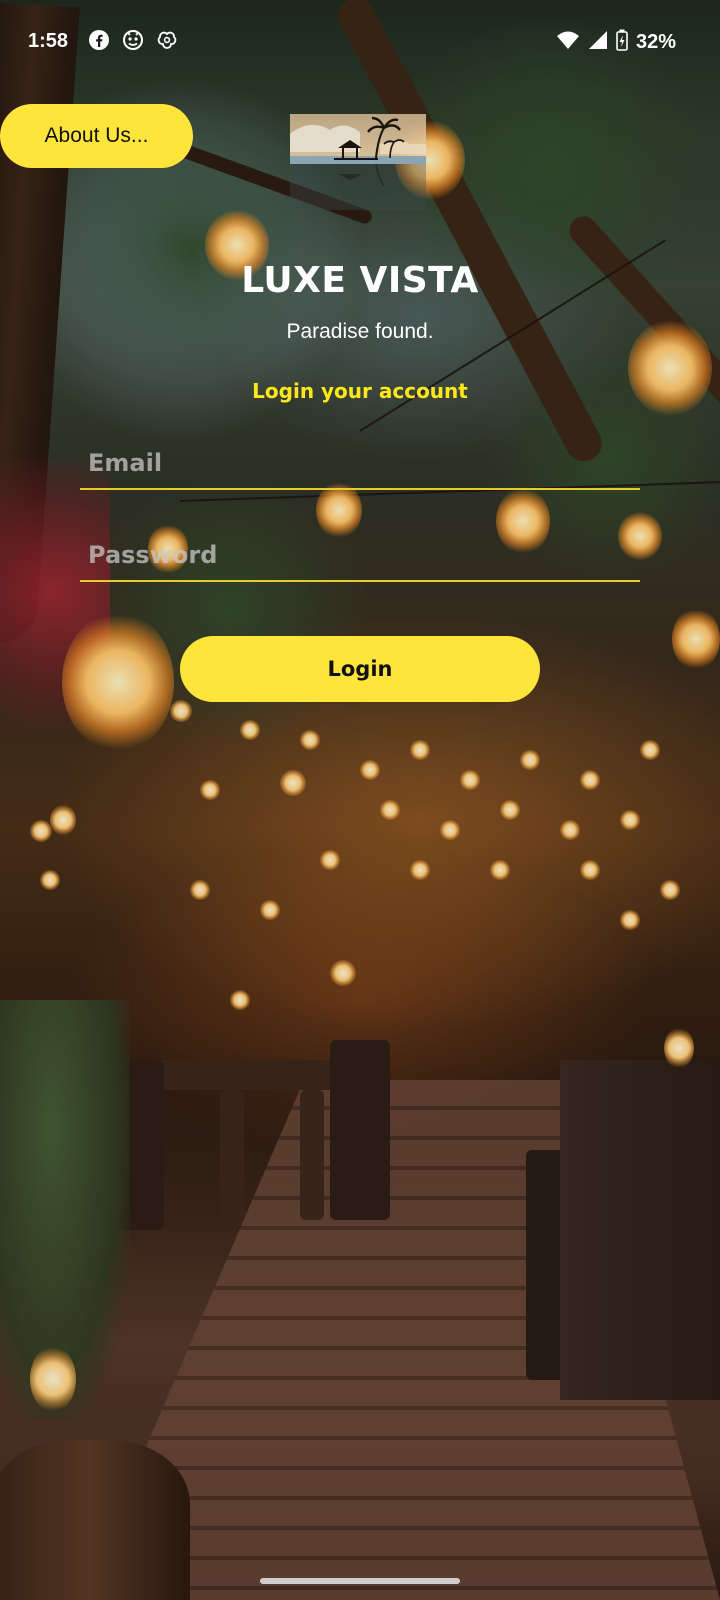 The image size is (720, 1600). I want to click on password-input, so click(360, 555).